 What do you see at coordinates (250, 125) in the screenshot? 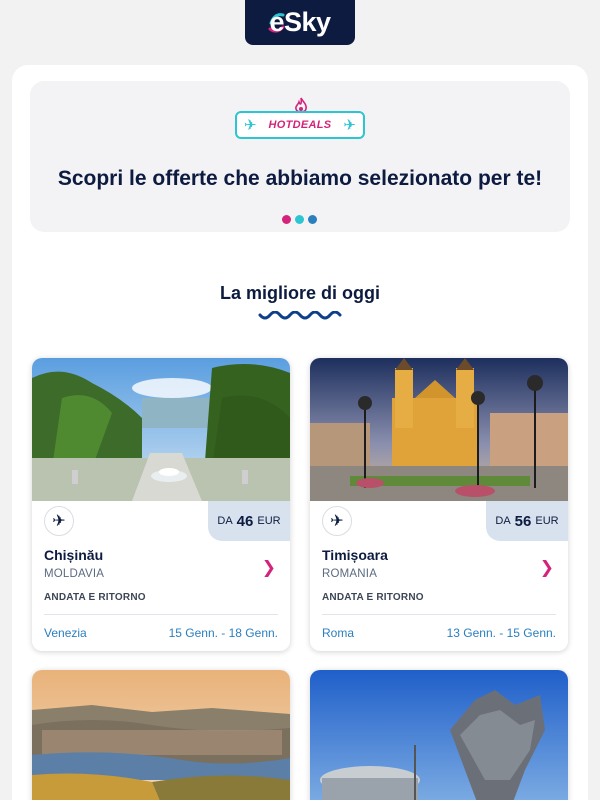
I see `plane-left-icon: ✈` at bounding box center [250, 125].